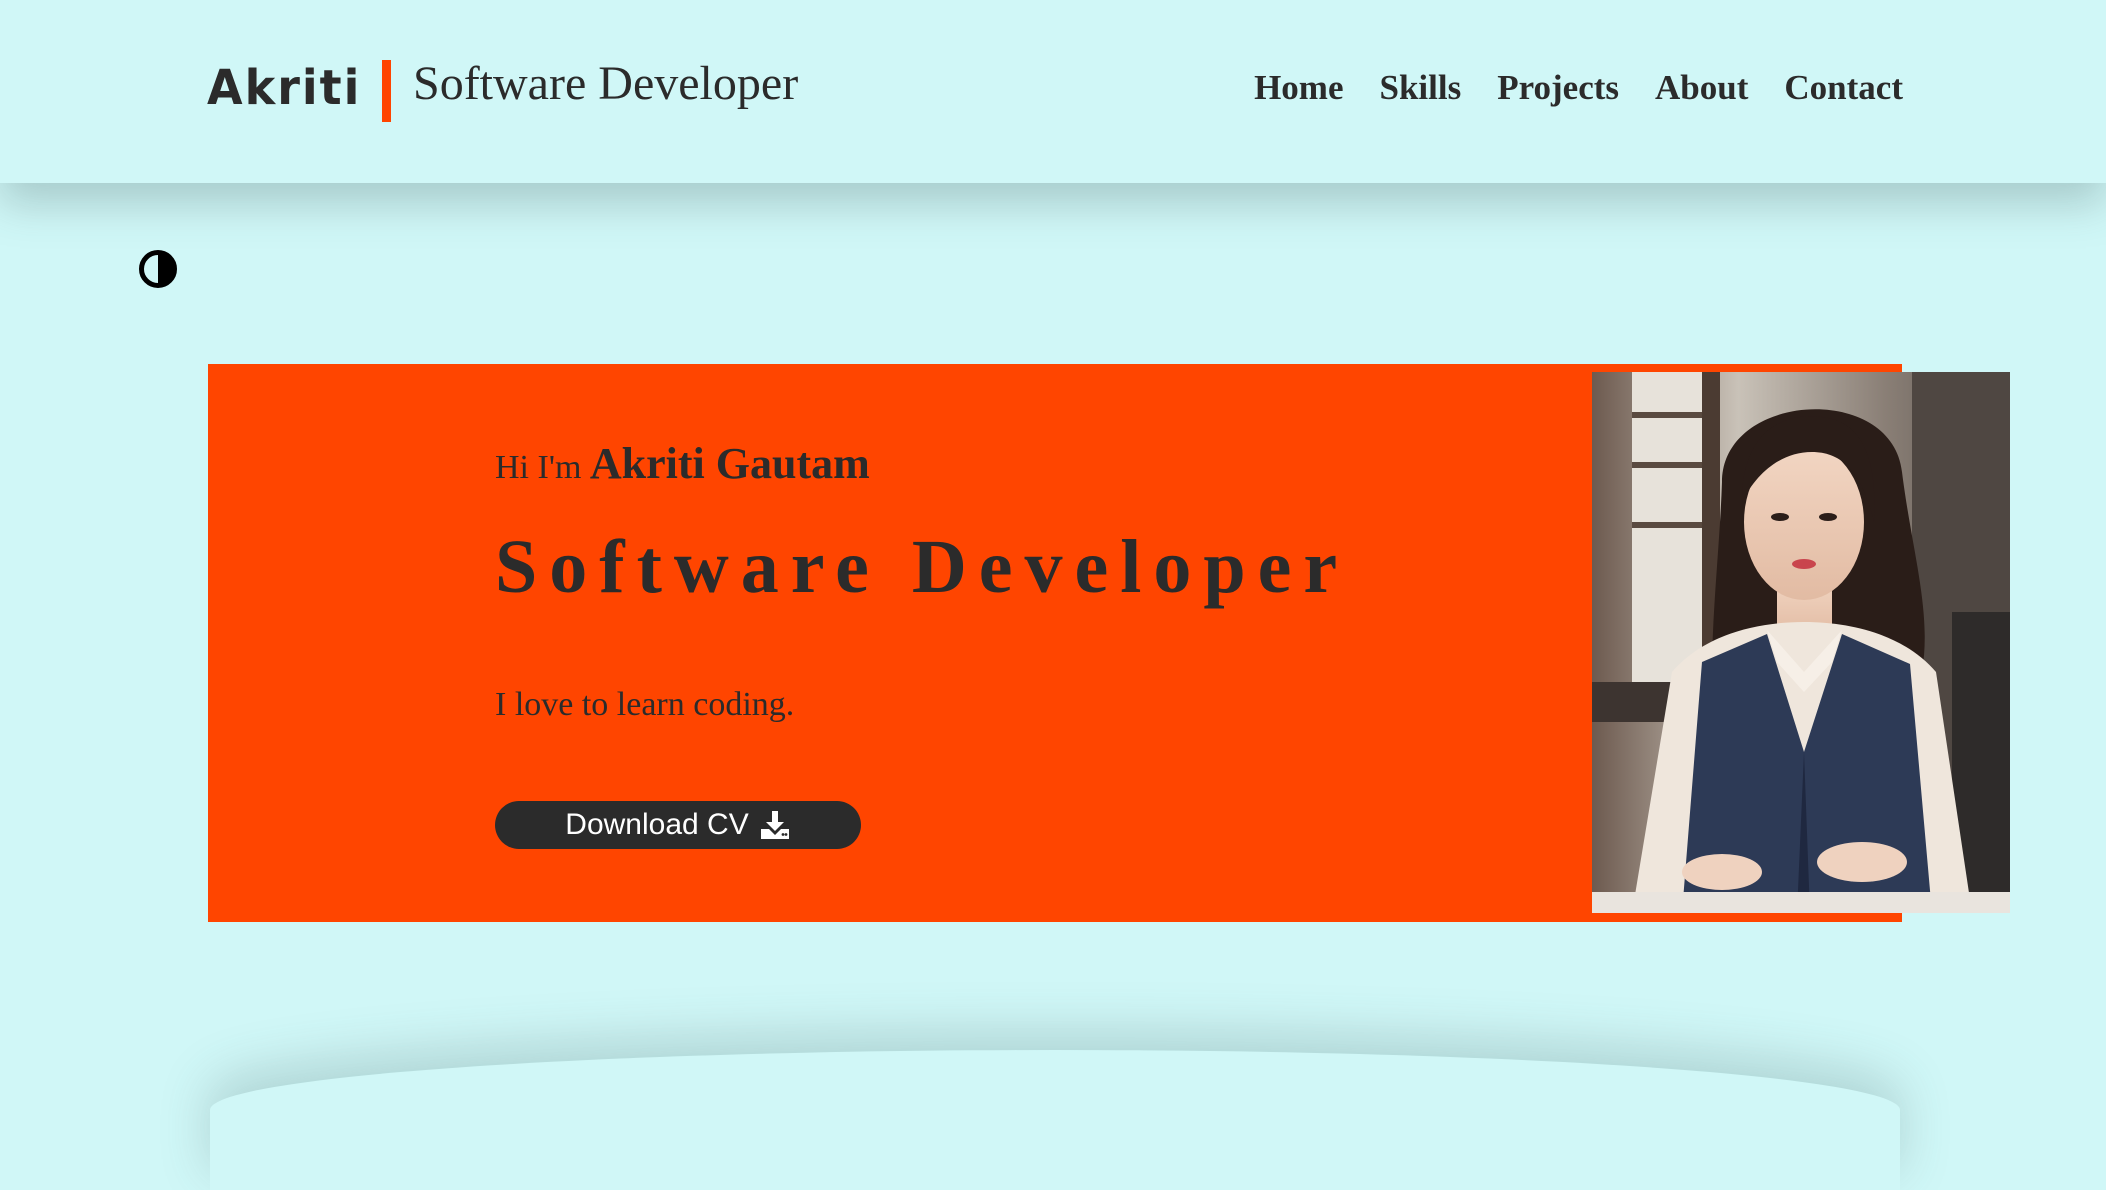 Image resolution: width=2106 pixels, height=1190 pixels. What do you see at coordinates (386, 91) in the screenshot?
I see `brand-divider` at bounding box center [386, 91].